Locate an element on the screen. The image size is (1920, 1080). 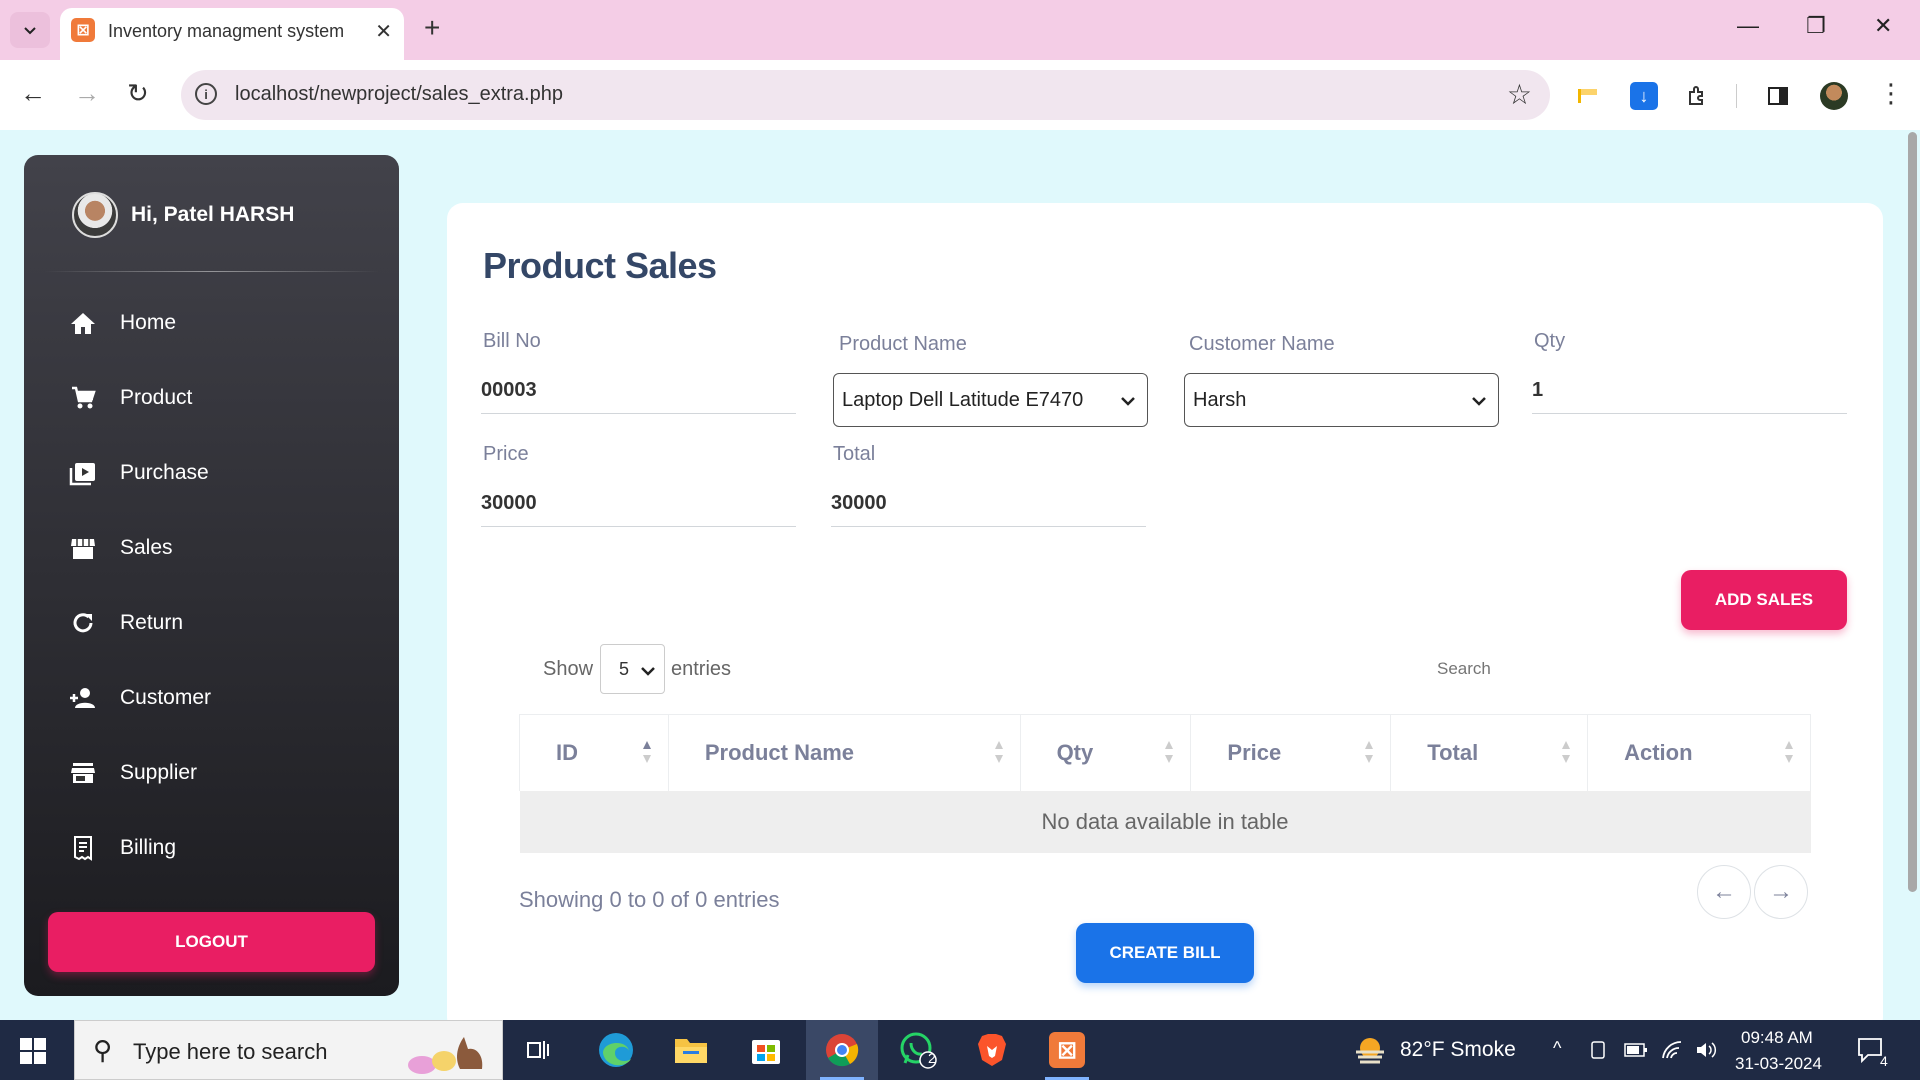
address-bar: i localhost/newproject/sales_extra.php ☆ is located at coordinates (865, 95).